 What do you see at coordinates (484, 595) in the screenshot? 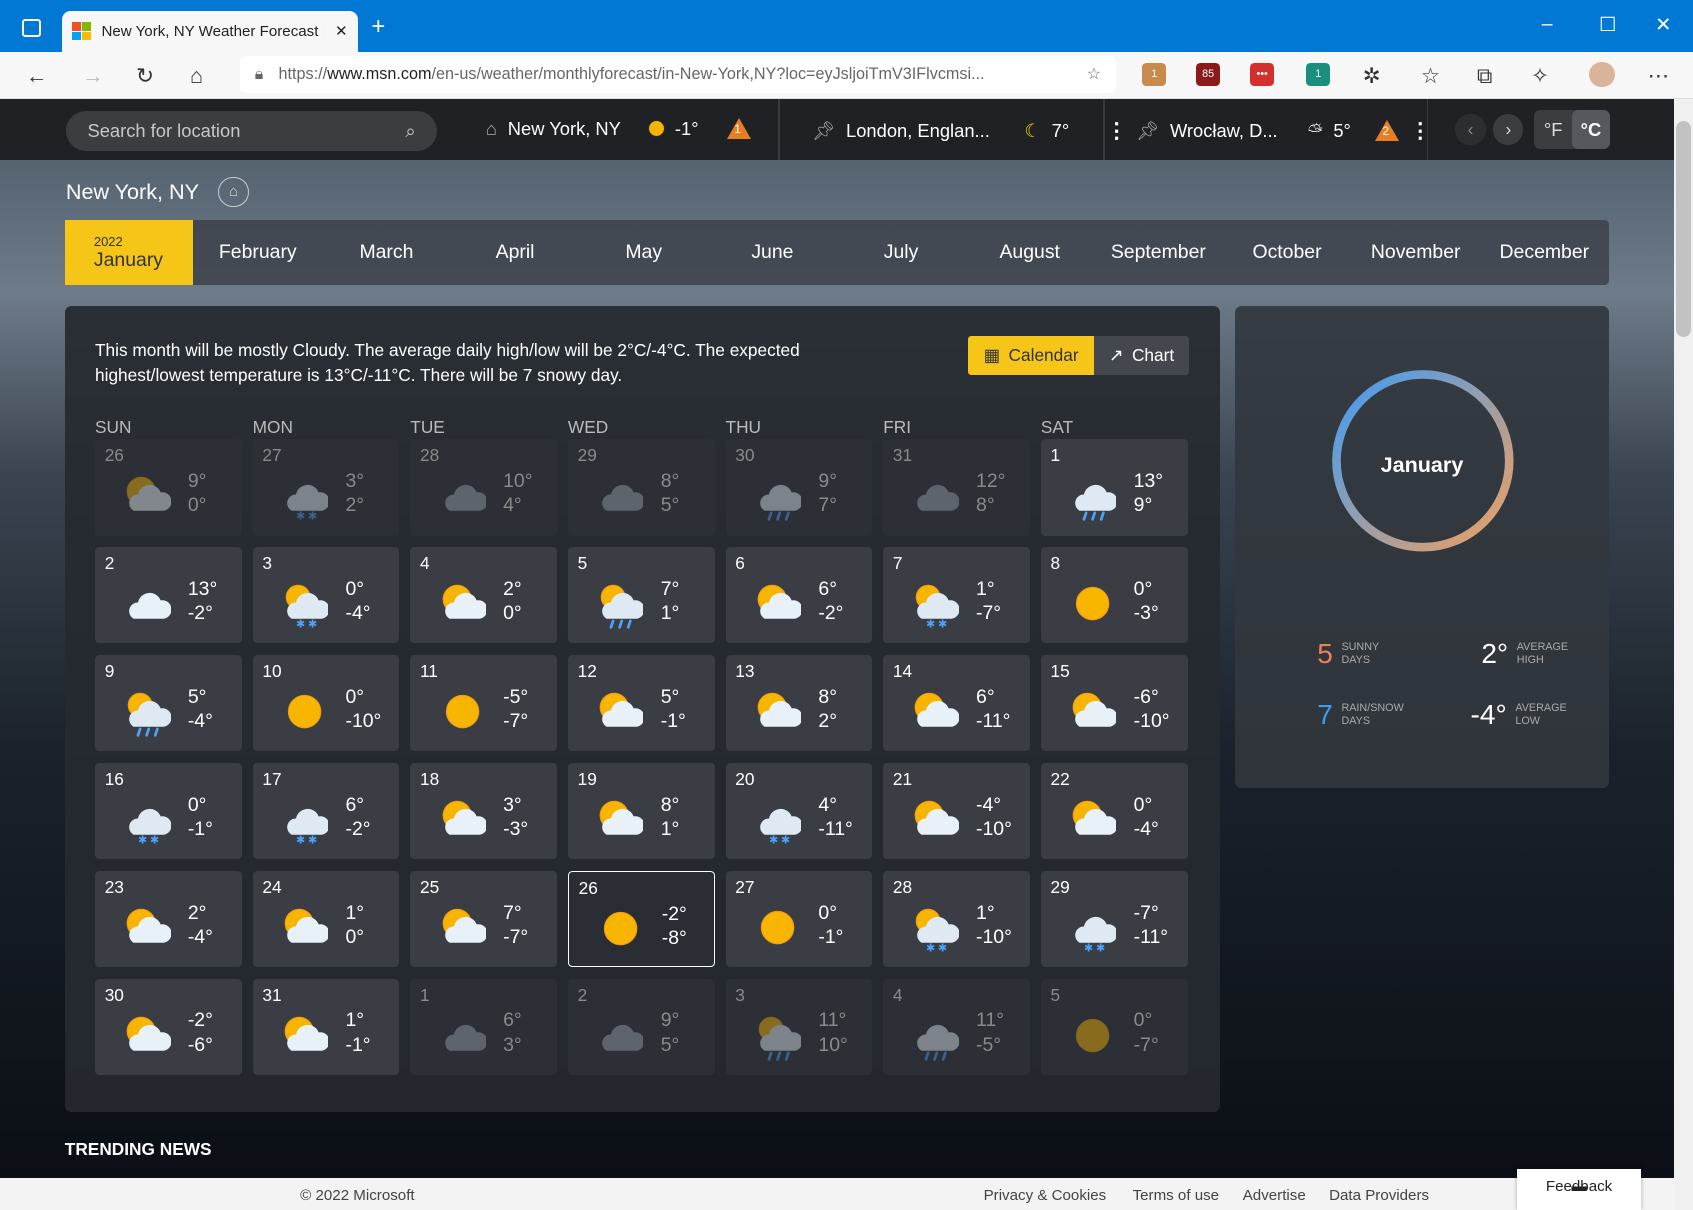
I see `day-cell: 4 2° 0°` at bounding box center [484, 595].